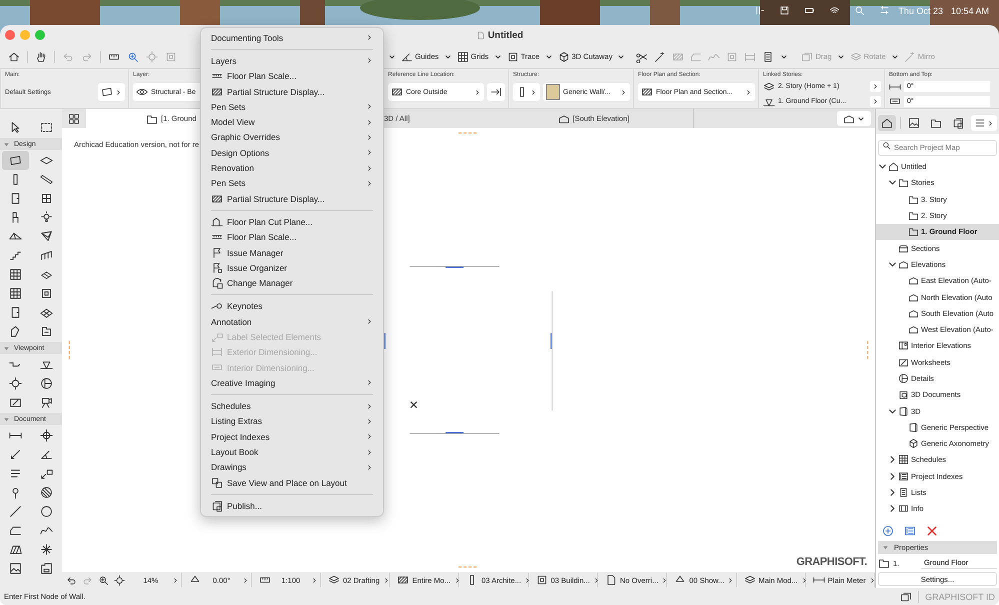 This screenshot has height=605, width=999. What do you see at coordinates (292, 383) in the screenshot?
I see `menu-item: Creative Imaging` at bounding box center [292, 383].